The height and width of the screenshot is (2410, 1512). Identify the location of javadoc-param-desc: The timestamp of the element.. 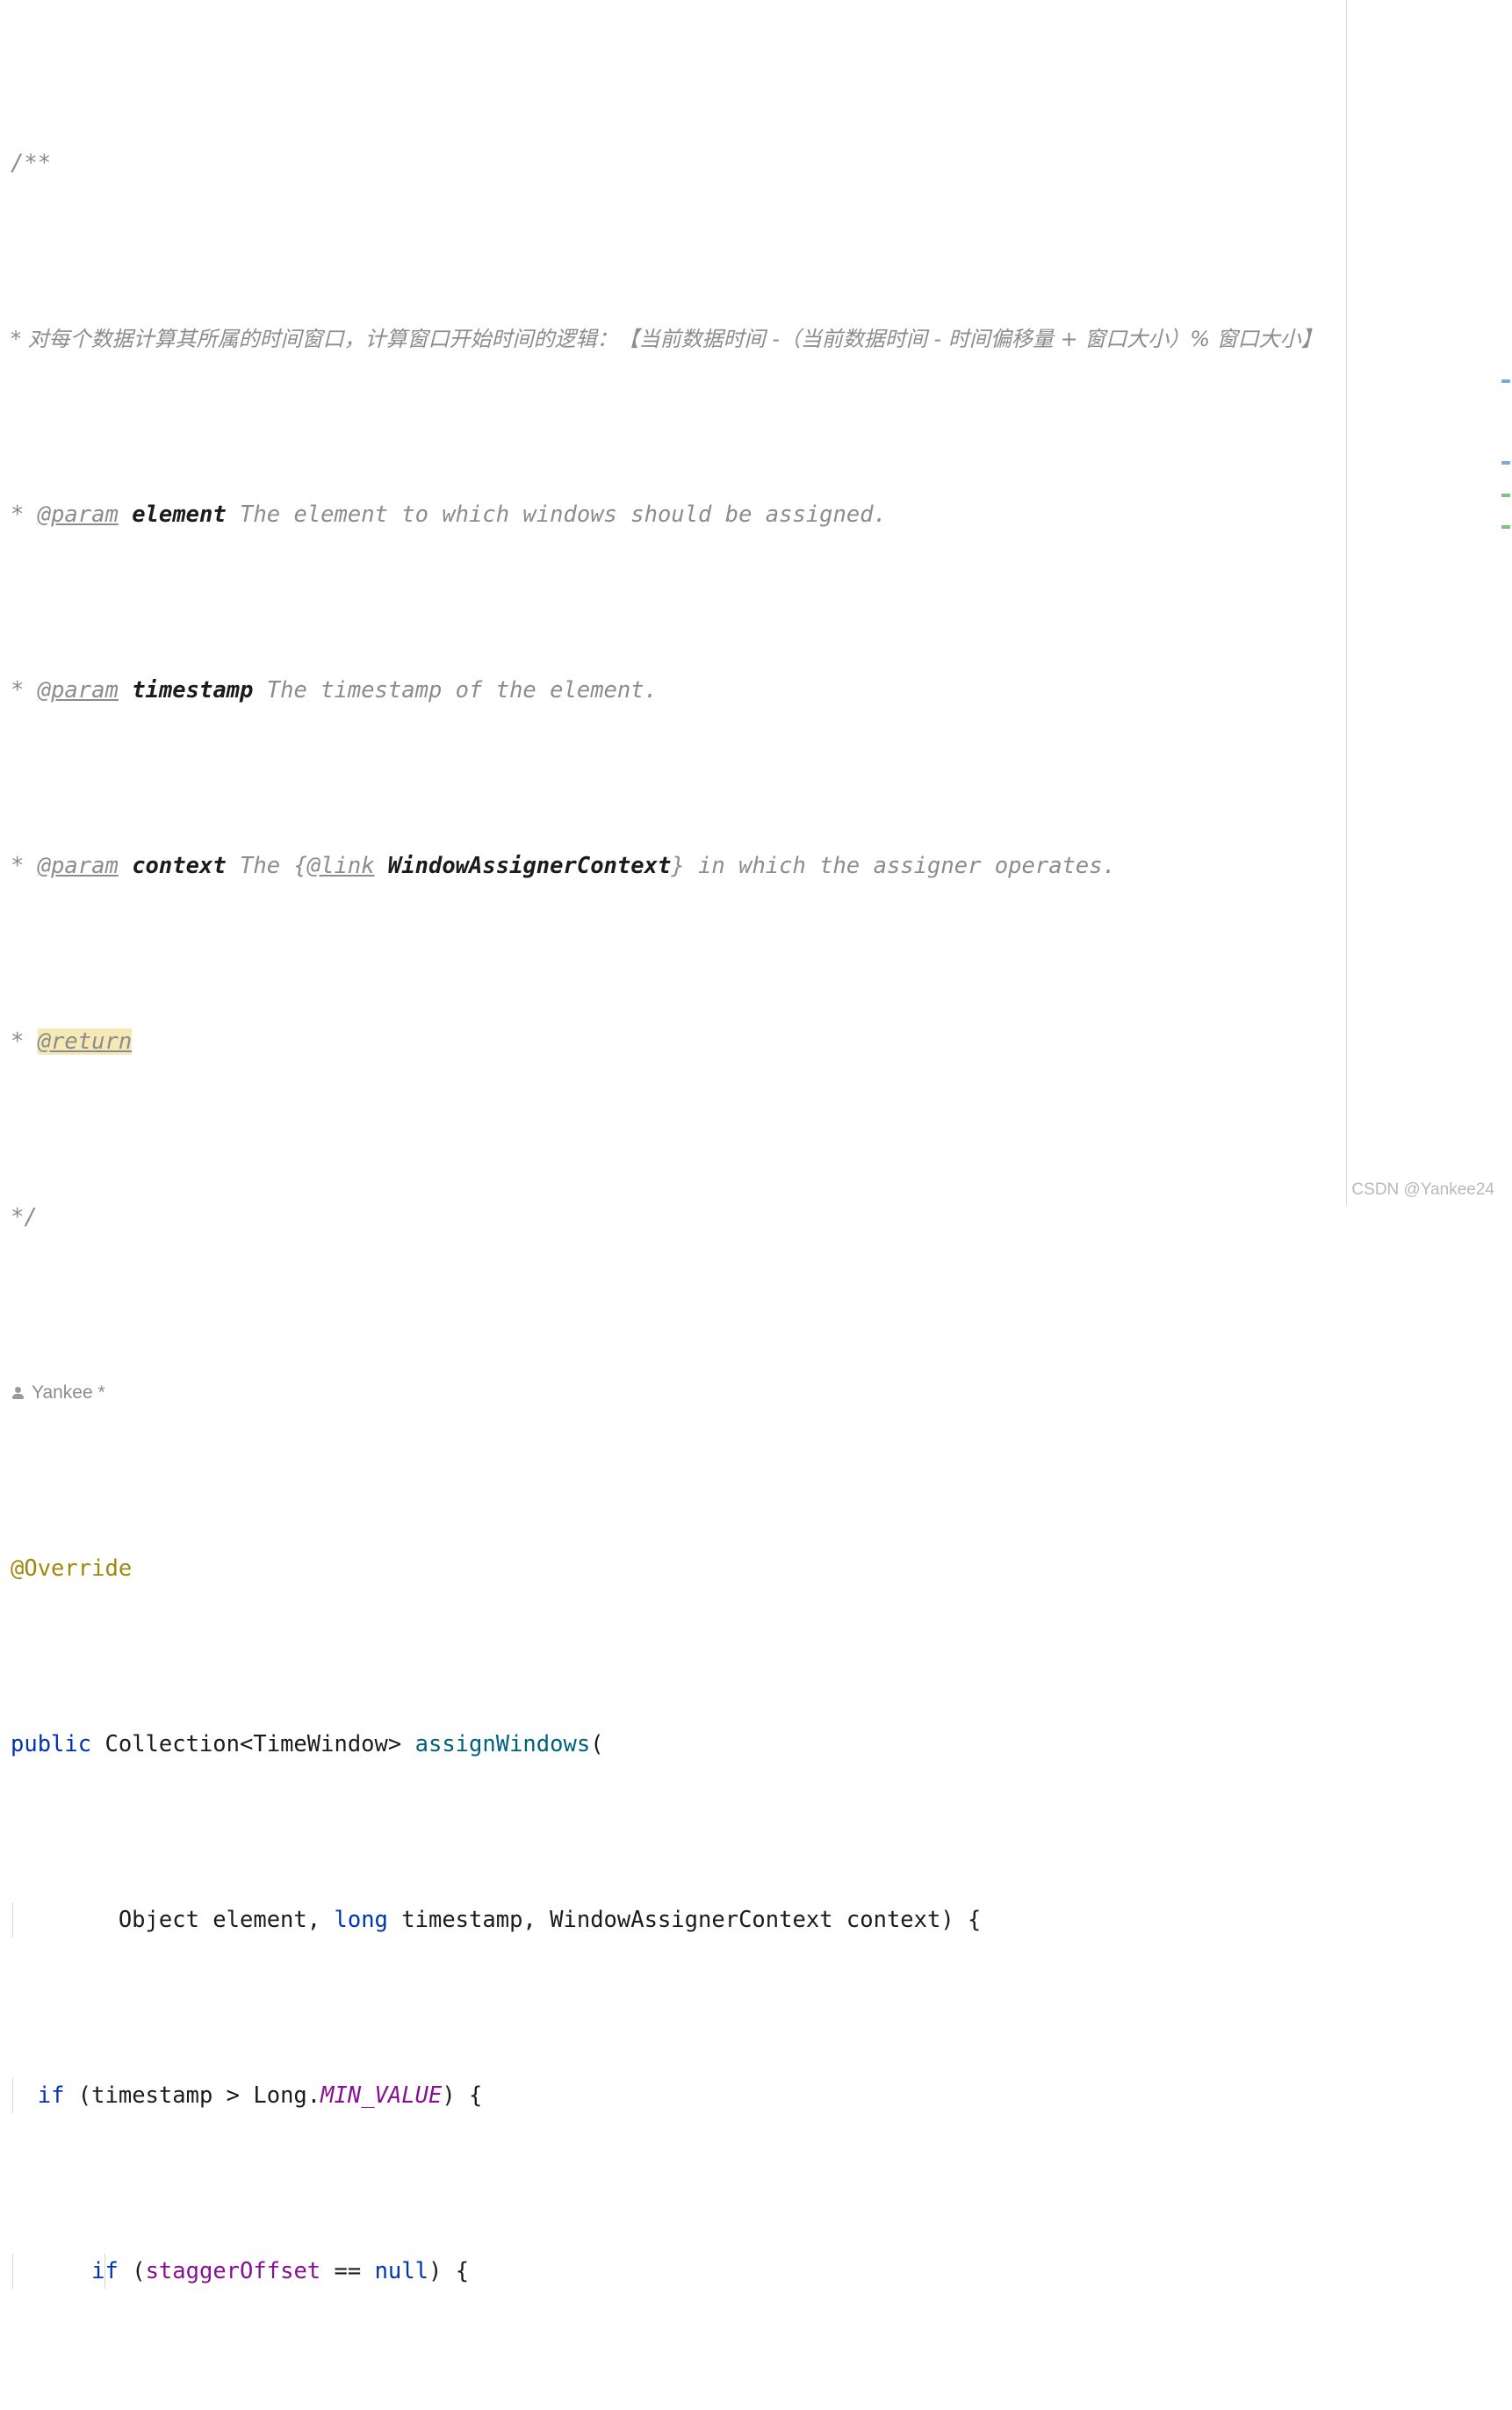
(462, 690).